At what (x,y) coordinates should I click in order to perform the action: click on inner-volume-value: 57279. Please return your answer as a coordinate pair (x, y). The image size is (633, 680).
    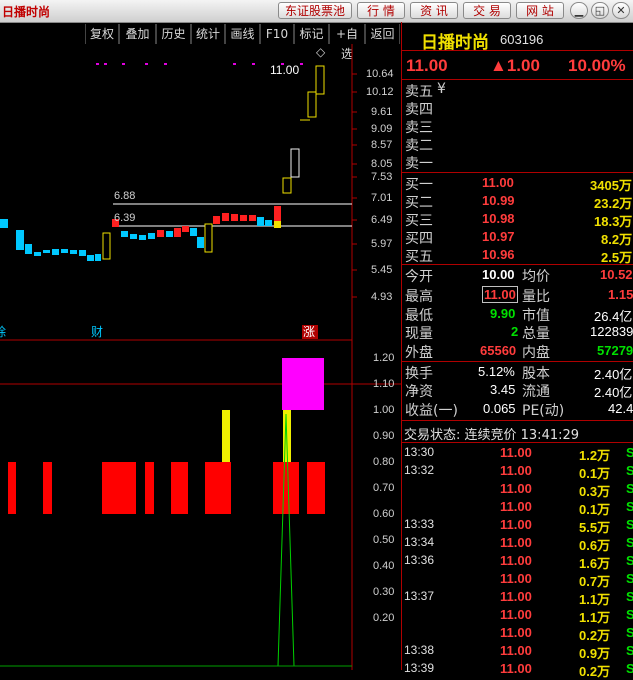
    Looking at the image, I should click on (615, 350).